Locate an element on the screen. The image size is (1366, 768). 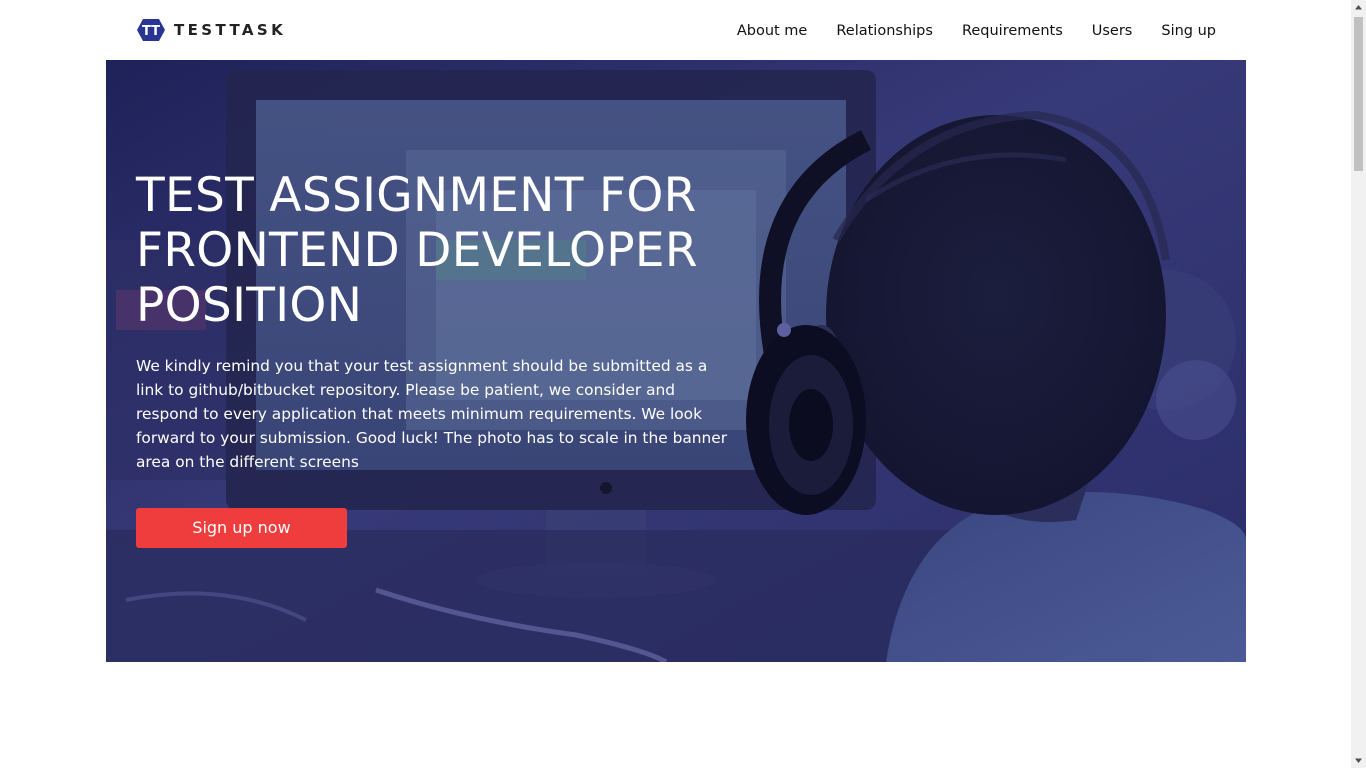
nav-item-about-me: About me is located at coordinates (772, 31).